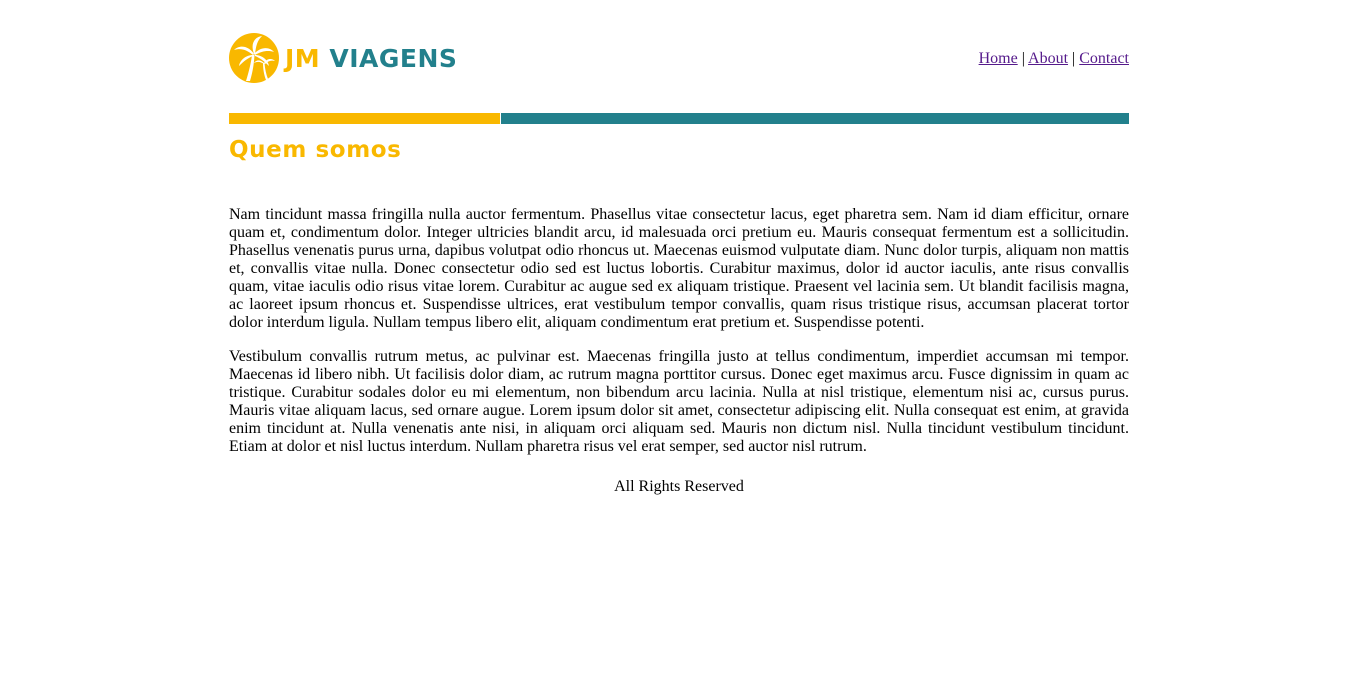 The height and width of the screenshot is (693, 1358). Describe the element at coordinates (998, 58) in the screenshot. I see `nav-link-home: Home` at that location.